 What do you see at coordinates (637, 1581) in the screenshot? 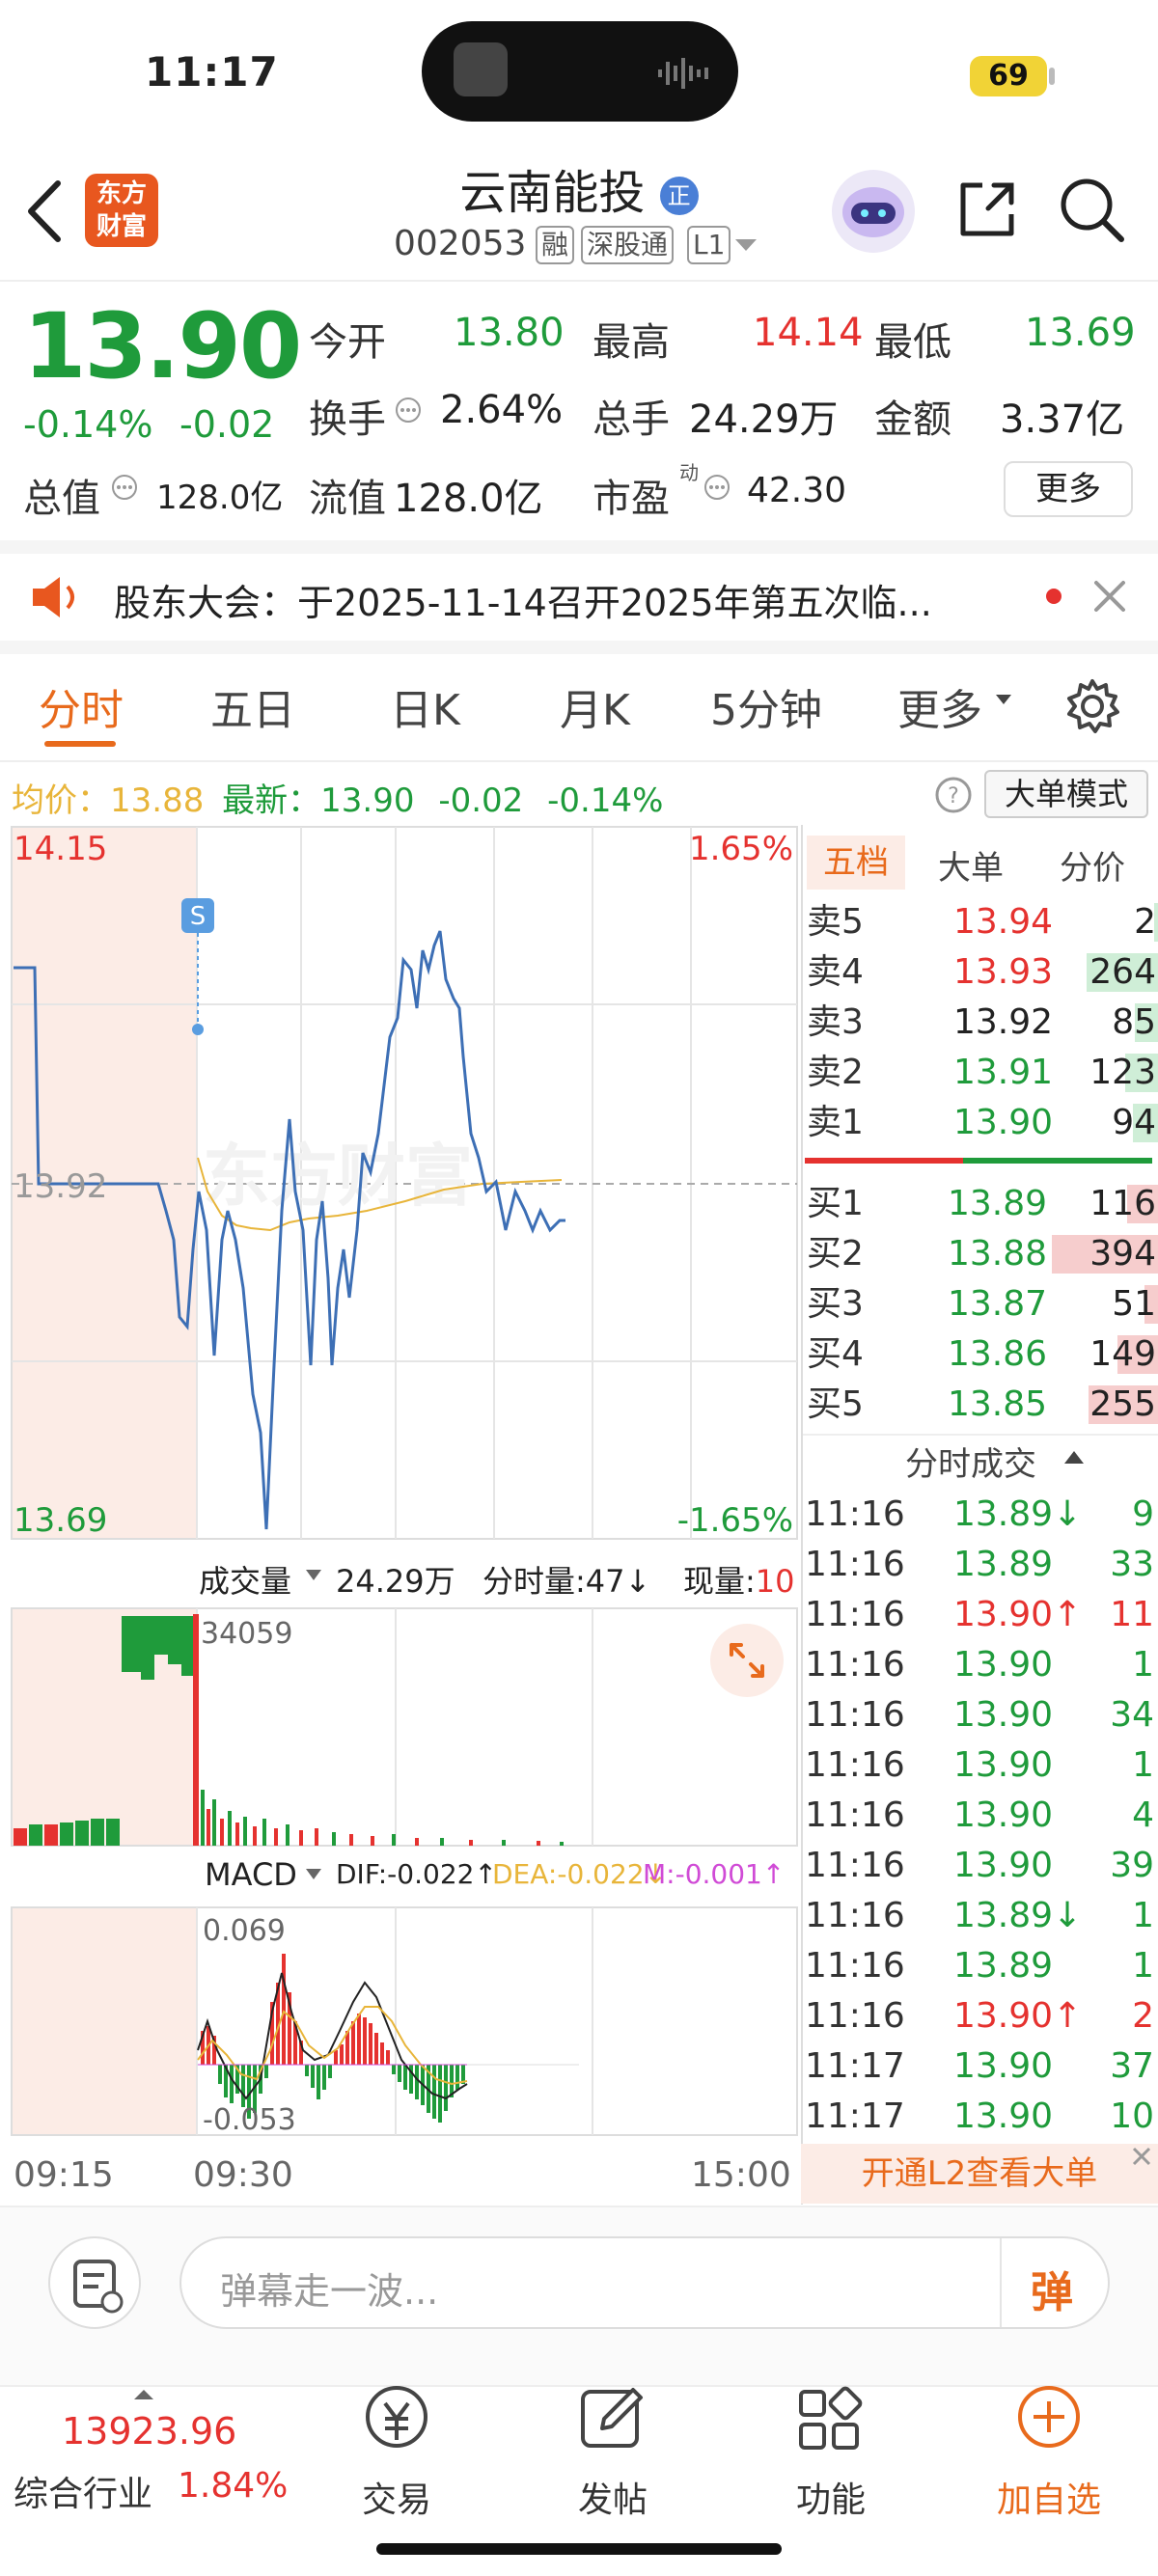
I see `down-arrow: ↓` at bounding box center [637, 1581].